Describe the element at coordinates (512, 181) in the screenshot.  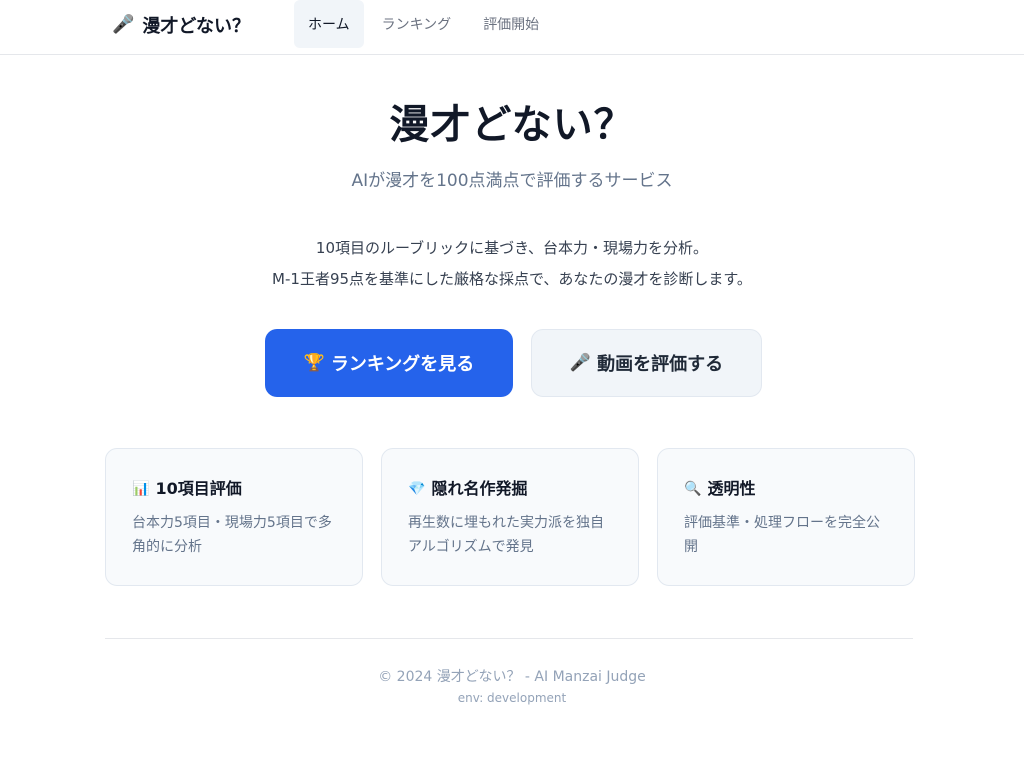
I see `hero-subtitle: AIが漫才を100点満点で評価するサービス` at that location.